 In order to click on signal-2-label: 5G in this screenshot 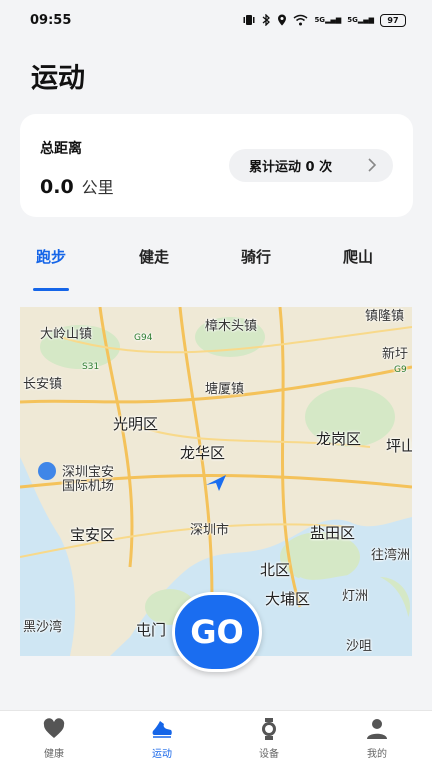, I will do `click(352, 20)`.